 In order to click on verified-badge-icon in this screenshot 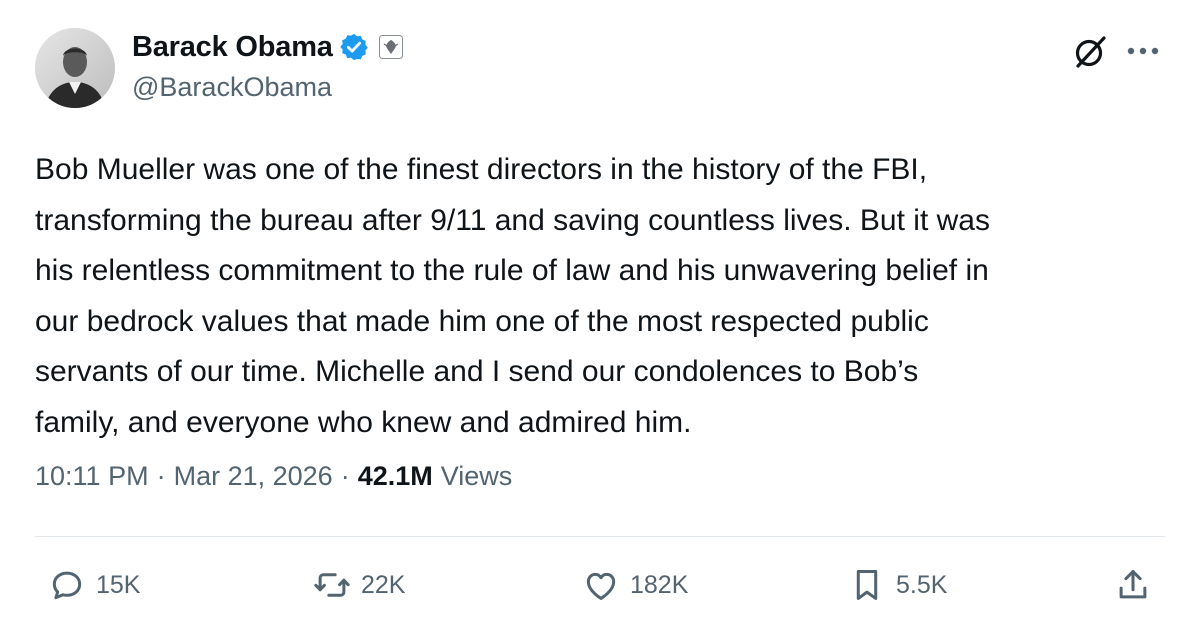, I will do `click(354, 47)`.